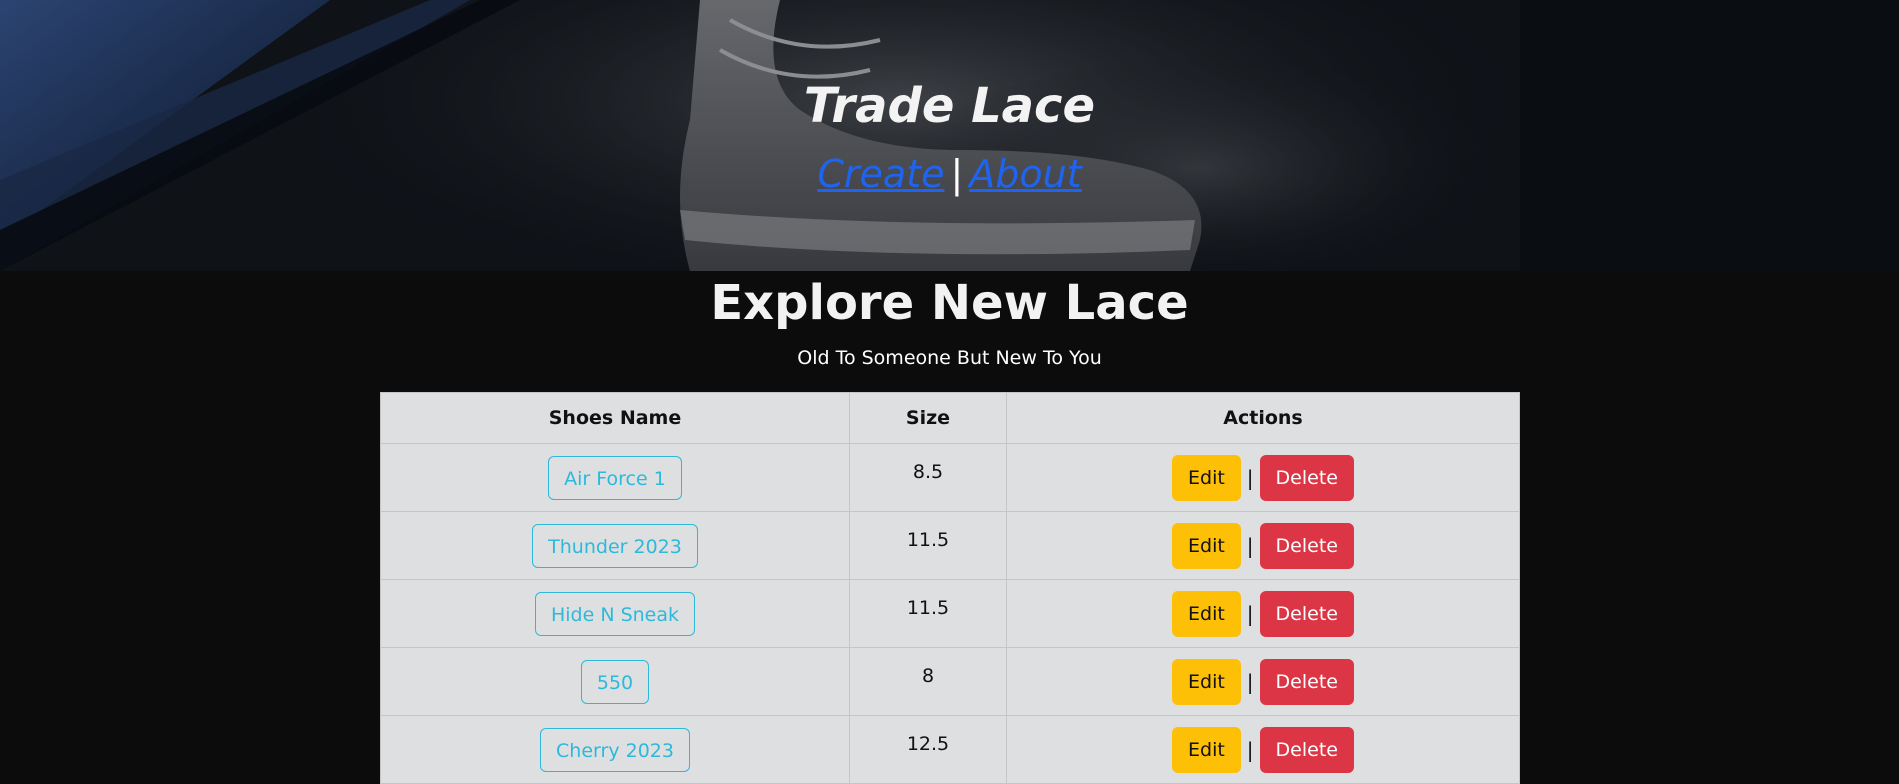  What do you see at coordinates (1025, 174) in the screenshot?
I see `about-link: About` at bounding box center [1025, 174].